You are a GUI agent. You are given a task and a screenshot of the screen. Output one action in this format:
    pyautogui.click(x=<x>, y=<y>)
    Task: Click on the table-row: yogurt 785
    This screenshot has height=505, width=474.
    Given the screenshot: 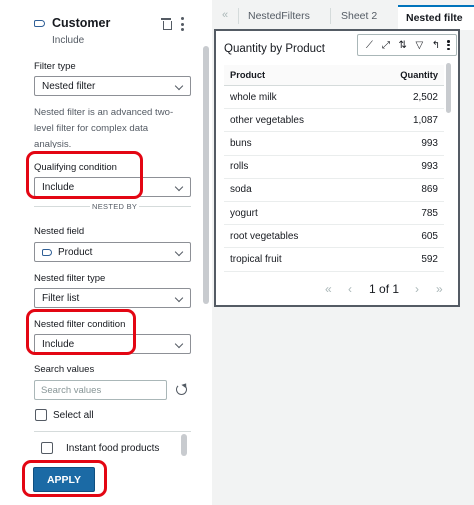 What is the action you would take?
    pyautogui.click(x=334, y=214)
    